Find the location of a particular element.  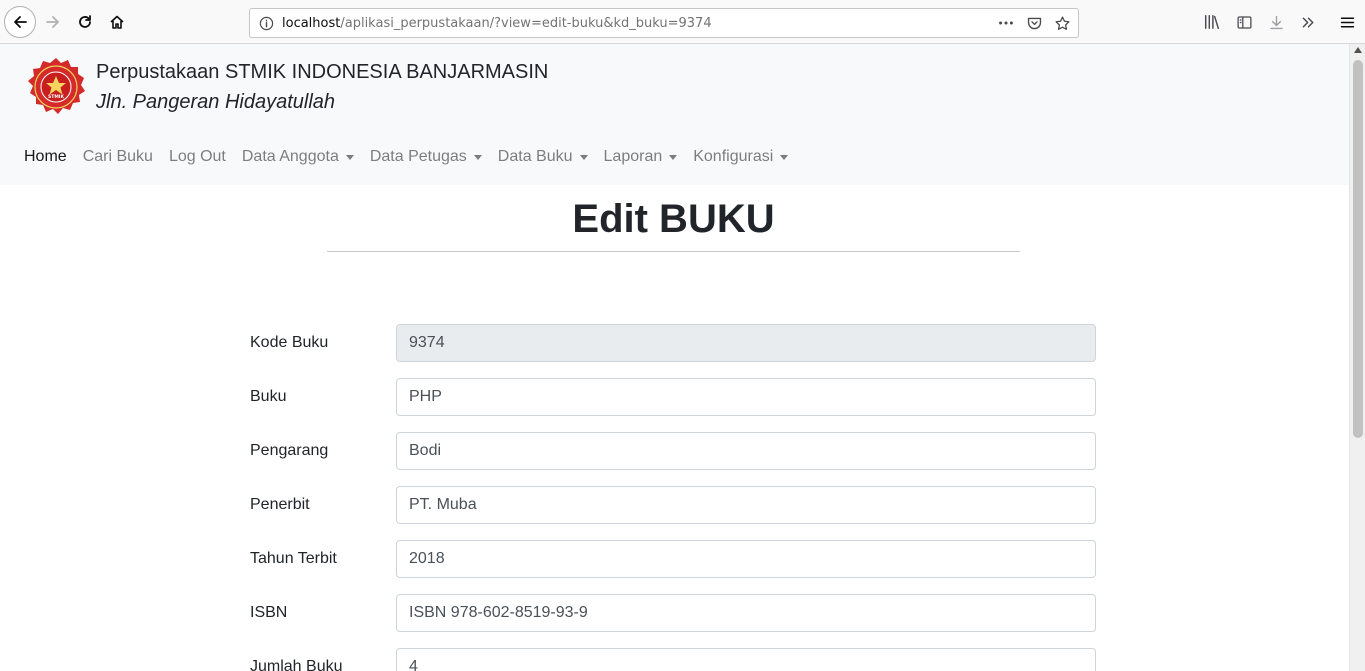

menu-item-label: Home is located at coordinates (45, 156).